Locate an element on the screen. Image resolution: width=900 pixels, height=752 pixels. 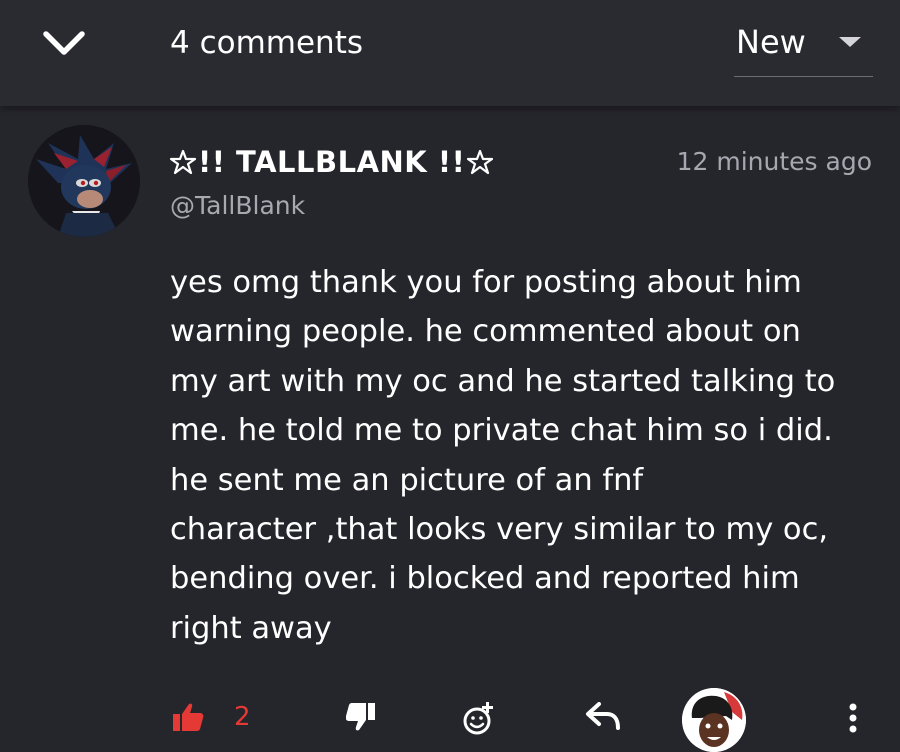
reply-button is located at coordinates (603, 716).